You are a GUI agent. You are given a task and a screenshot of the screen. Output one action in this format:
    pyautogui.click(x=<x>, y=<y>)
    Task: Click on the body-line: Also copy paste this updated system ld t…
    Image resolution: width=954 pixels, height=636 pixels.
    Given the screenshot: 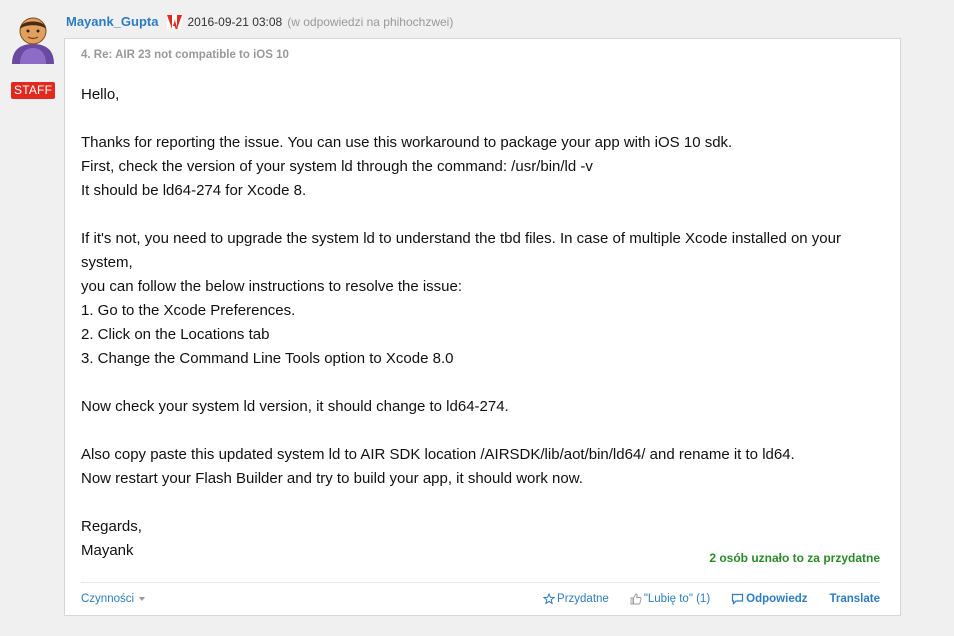 What is the action you would take?
    pyautogui.click(x=438, y=454)
    